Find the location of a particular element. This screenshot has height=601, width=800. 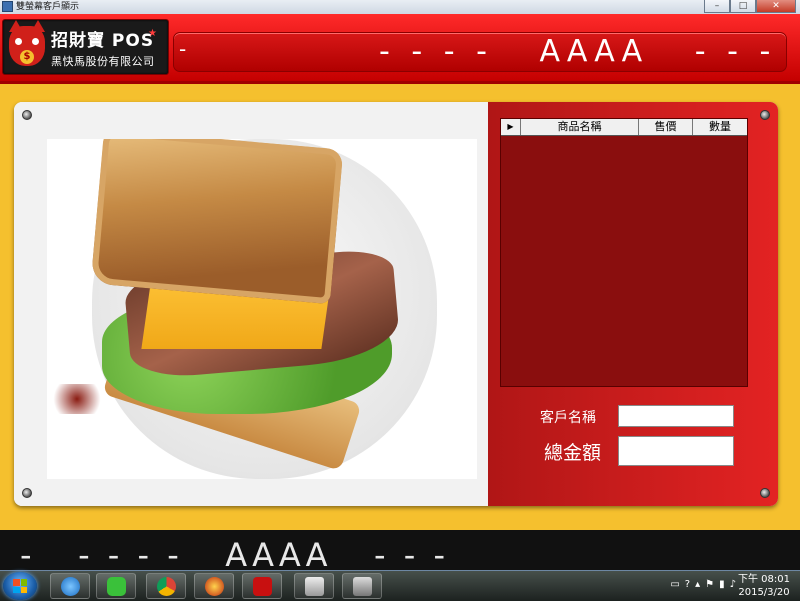

ie-icon is located at coordinates (70, 586).